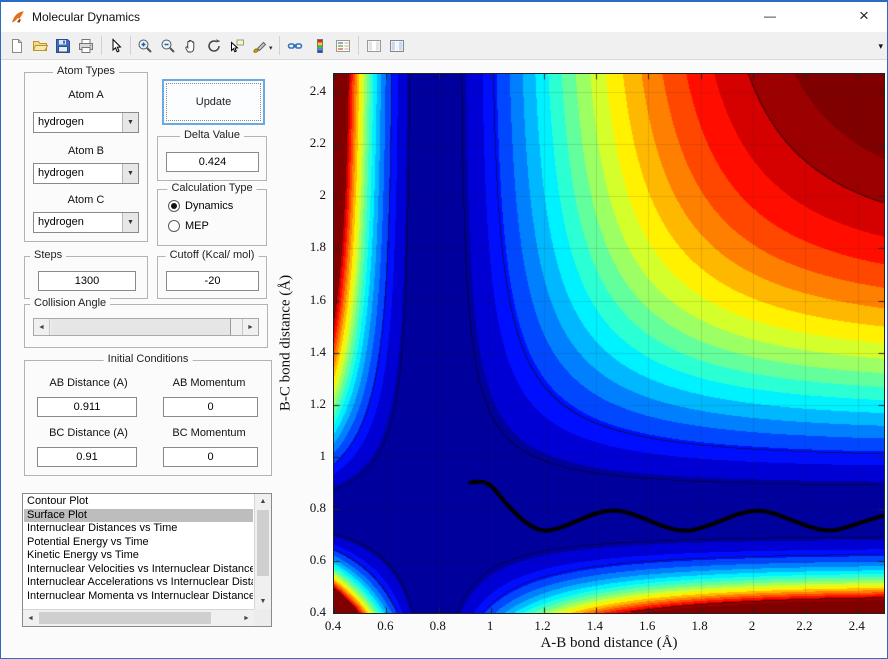  What do you see at coordinates (87, 407) in the screenshot?
I see `ab-distance-input` at bounding box center [87, 407].